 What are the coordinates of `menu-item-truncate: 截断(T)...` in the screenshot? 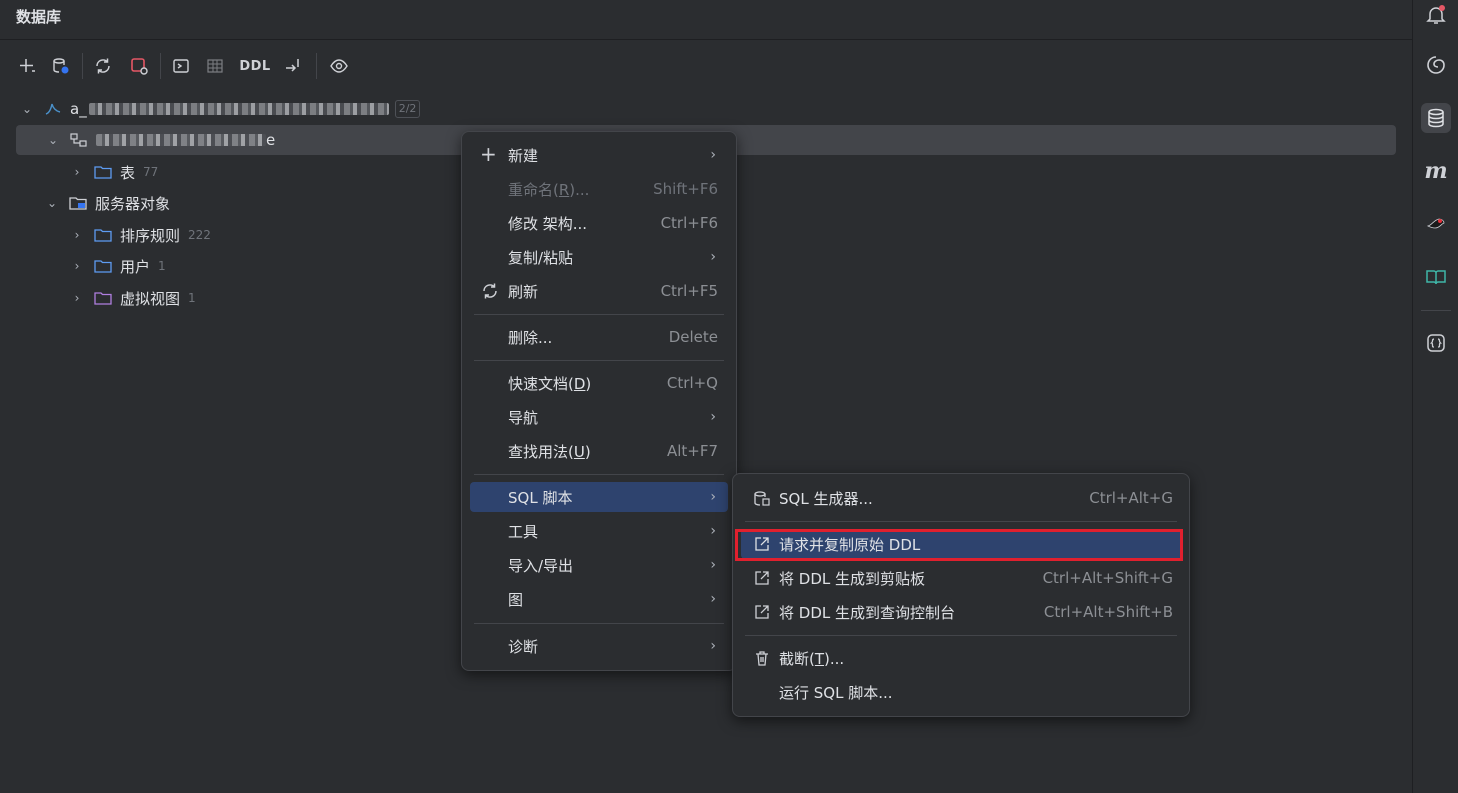 It's located at (961, 658).